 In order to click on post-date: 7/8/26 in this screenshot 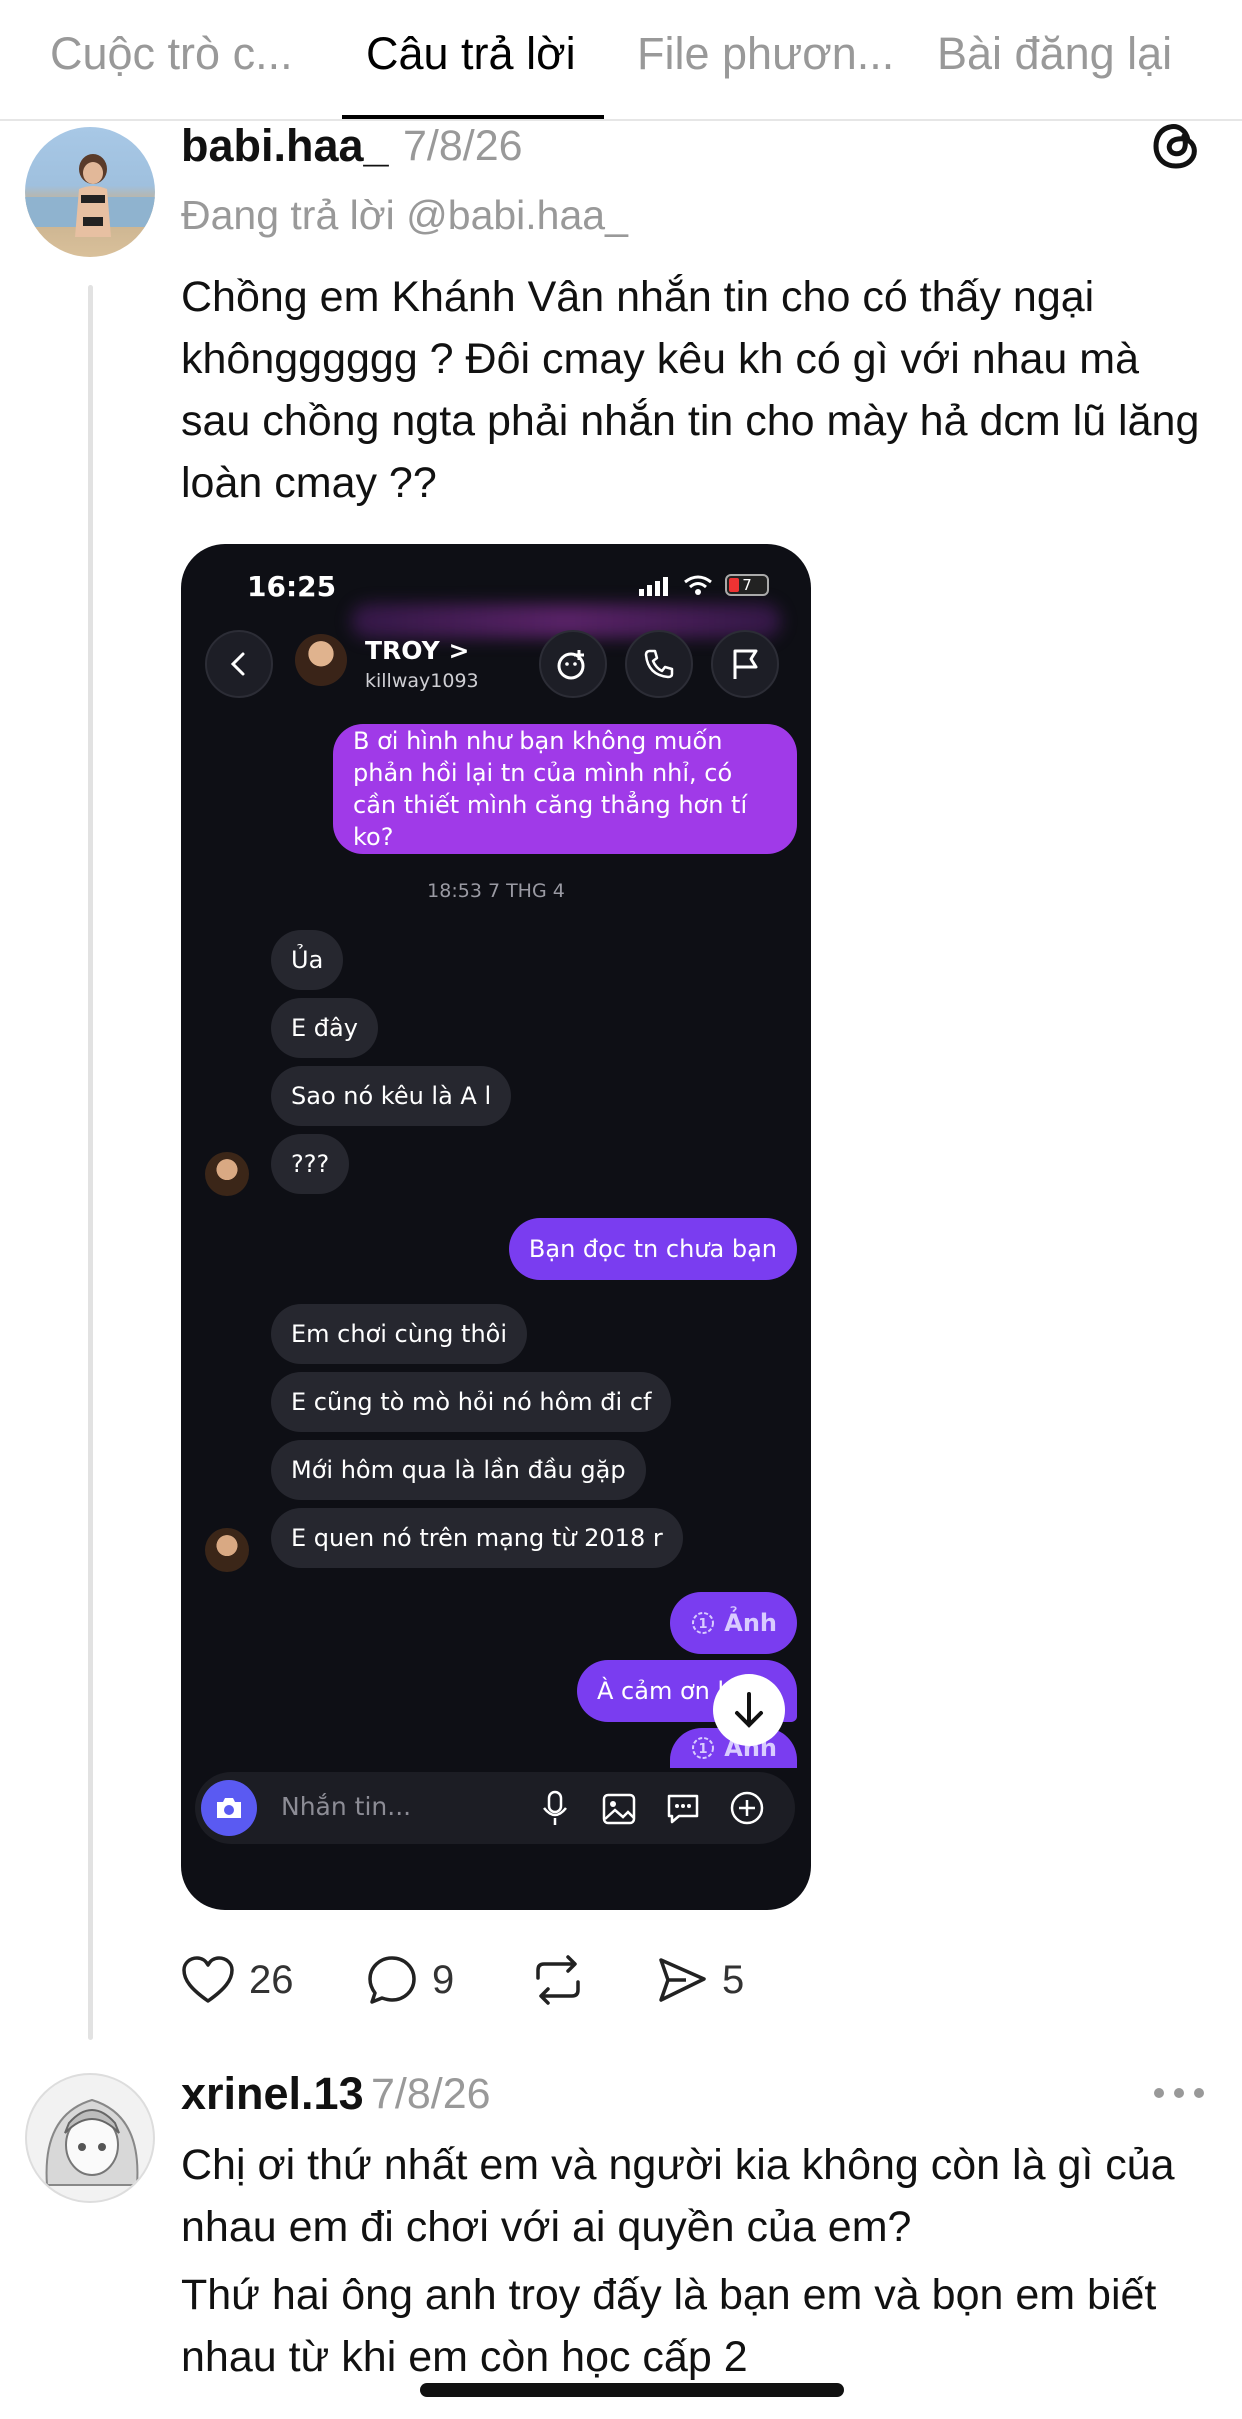, I will do `click(463, 146)`.